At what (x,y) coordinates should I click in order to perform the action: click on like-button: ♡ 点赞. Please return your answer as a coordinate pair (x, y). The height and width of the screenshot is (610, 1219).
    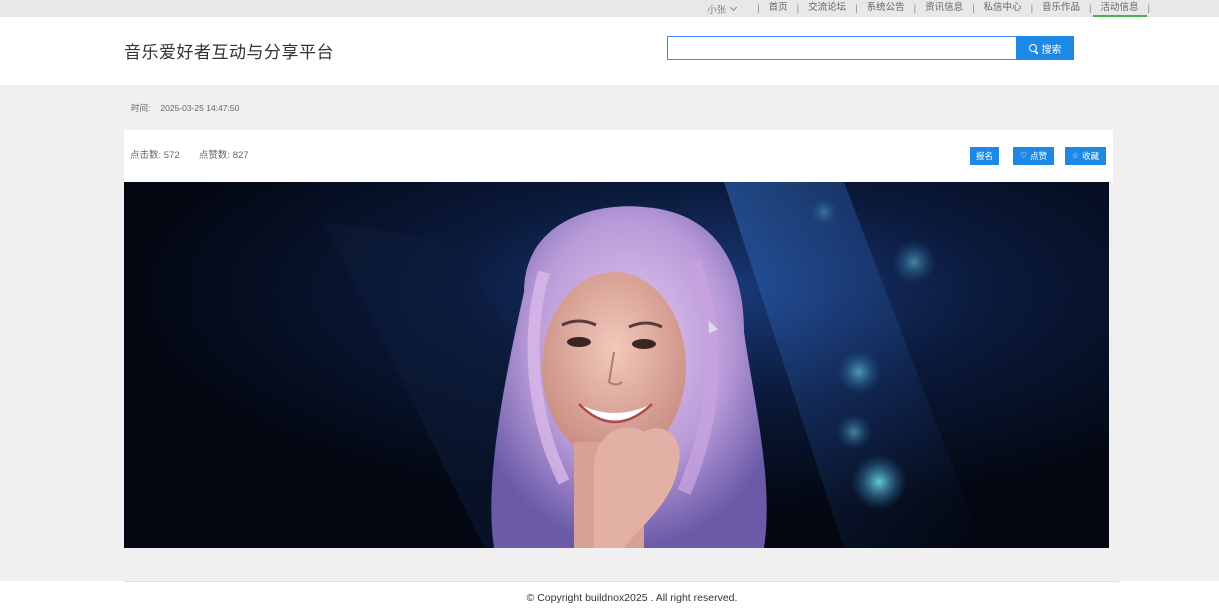
    Looking at the image, I should click on (1033, 156).